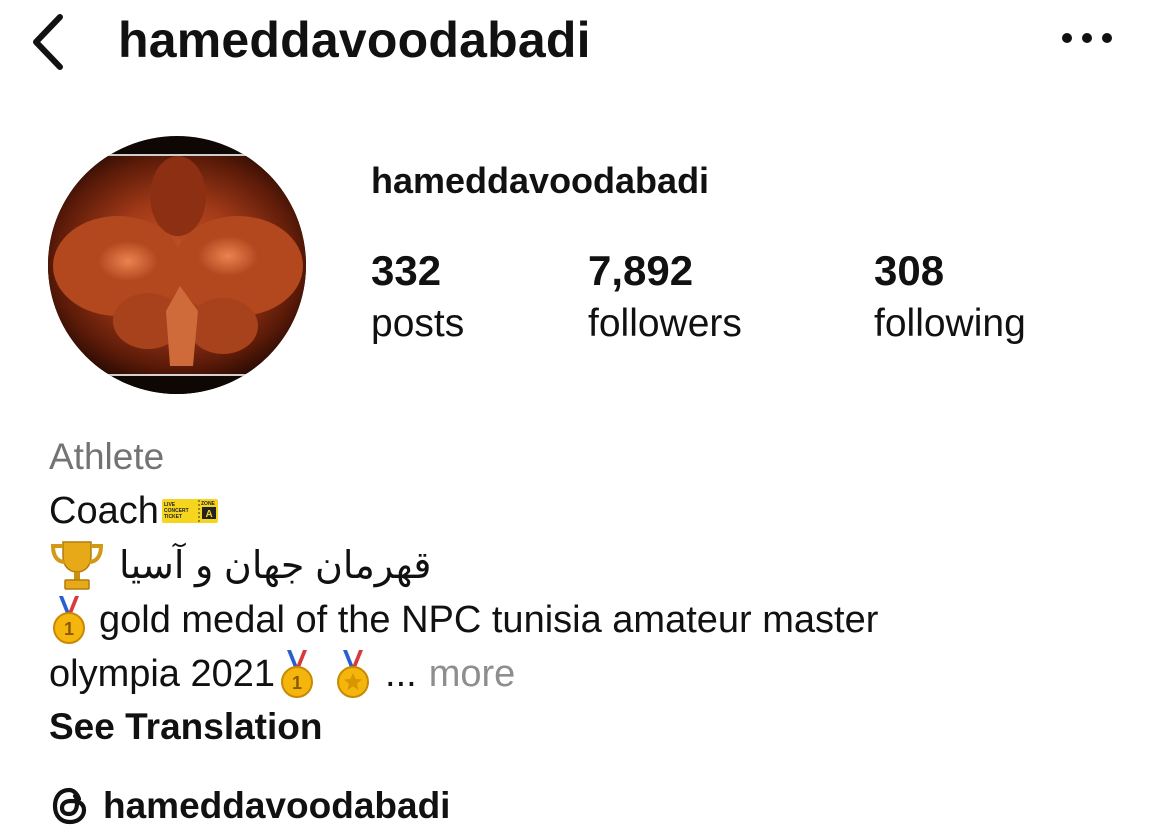 This screenshot has width=1170, height=834. I want to click on threads-link: hameddavoodabadi, so click(249, 806).